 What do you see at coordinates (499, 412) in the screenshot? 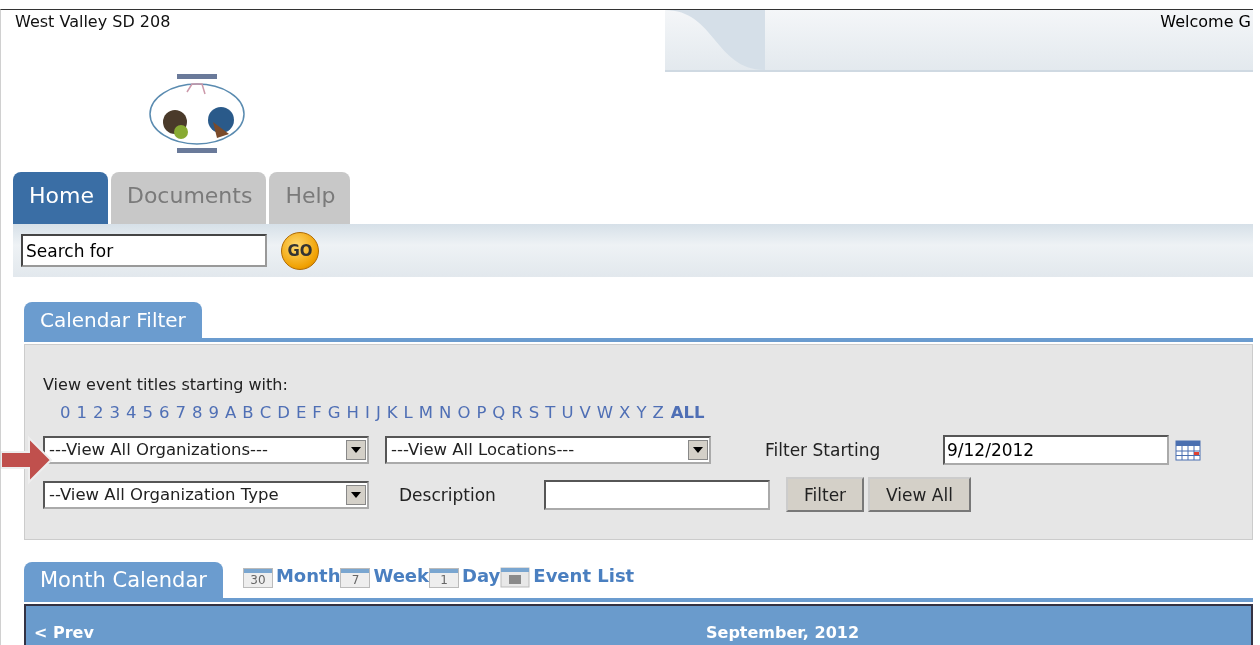
I see `letter-link: Q` at bounding box center [499, 412].